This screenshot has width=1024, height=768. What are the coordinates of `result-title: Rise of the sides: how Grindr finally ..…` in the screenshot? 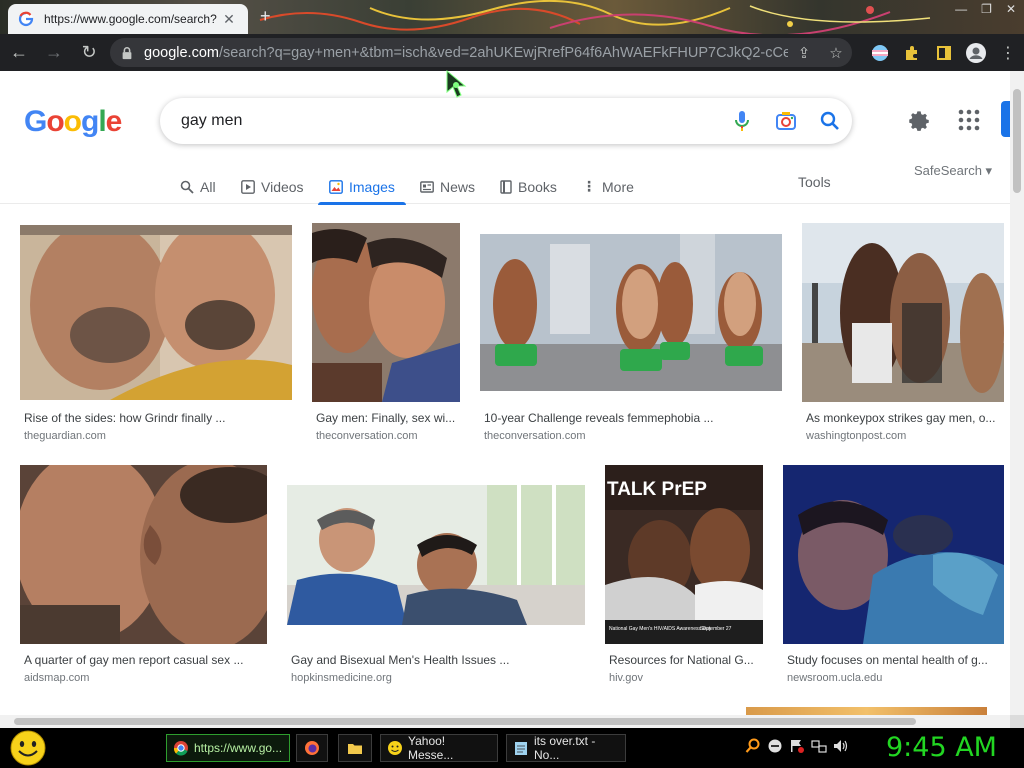 It's located at (156, 418).